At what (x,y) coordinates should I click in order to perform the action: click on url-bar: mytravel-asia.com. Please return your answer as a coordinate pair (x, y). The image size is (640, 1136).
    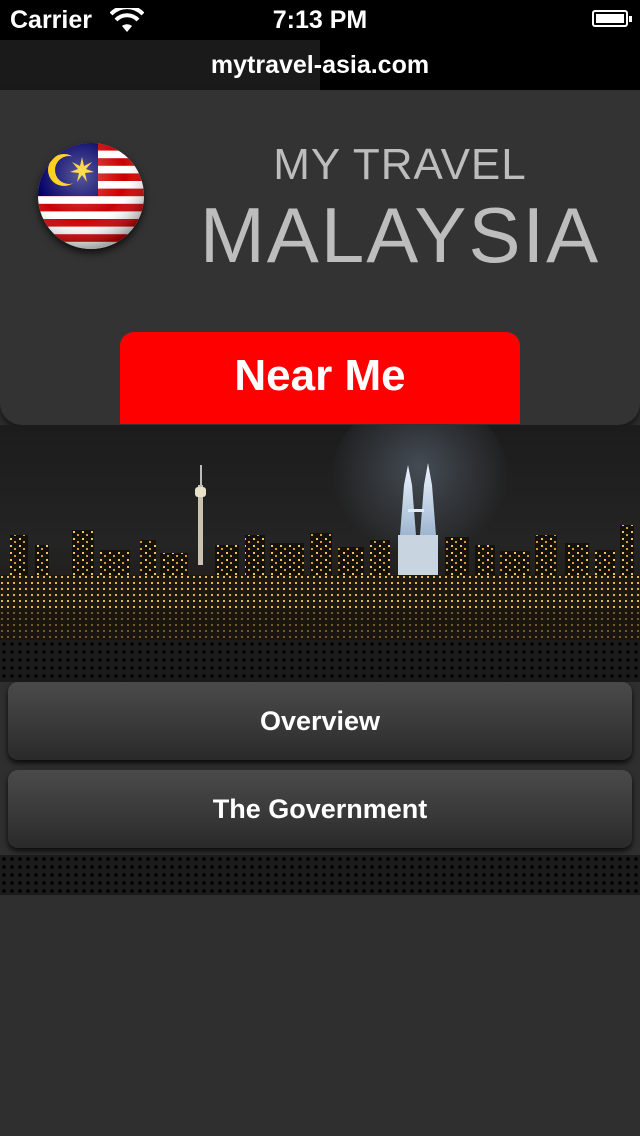
    Looking at the image, I should click on (320, 65).